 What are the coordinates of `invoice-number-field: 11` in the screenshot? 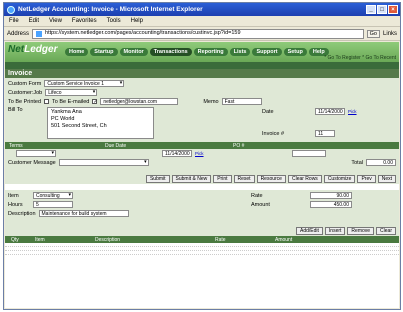 It's located at (325, 133).